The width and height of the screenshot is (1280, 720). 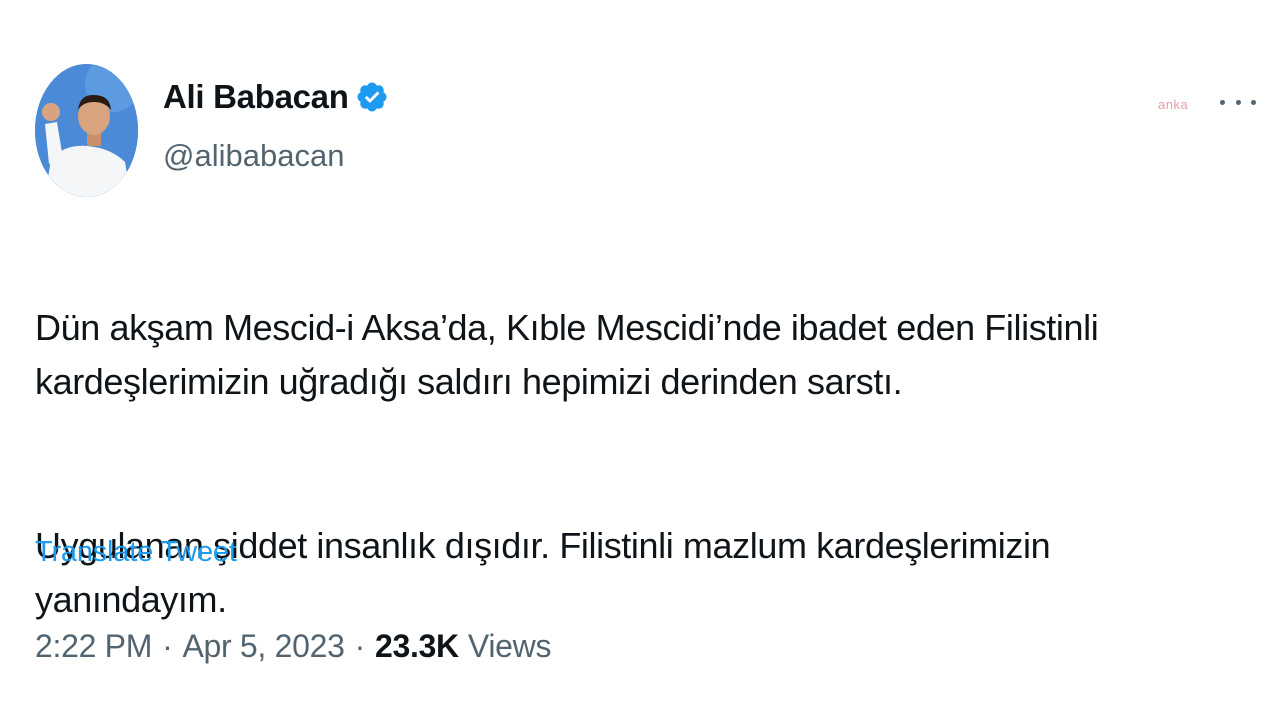 I want to click on more-horizontal-icon, so click(x=1238, y=102).